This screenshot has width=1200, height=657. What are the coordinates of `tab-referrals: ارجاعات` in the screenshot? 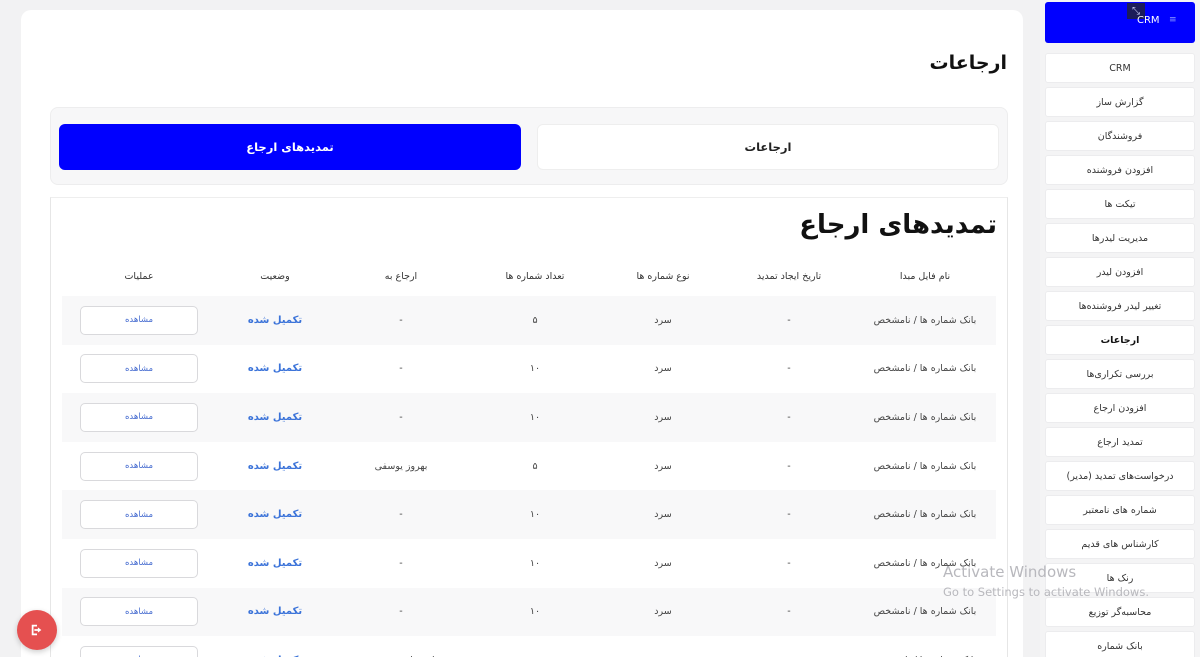 It's located at (768, 147).